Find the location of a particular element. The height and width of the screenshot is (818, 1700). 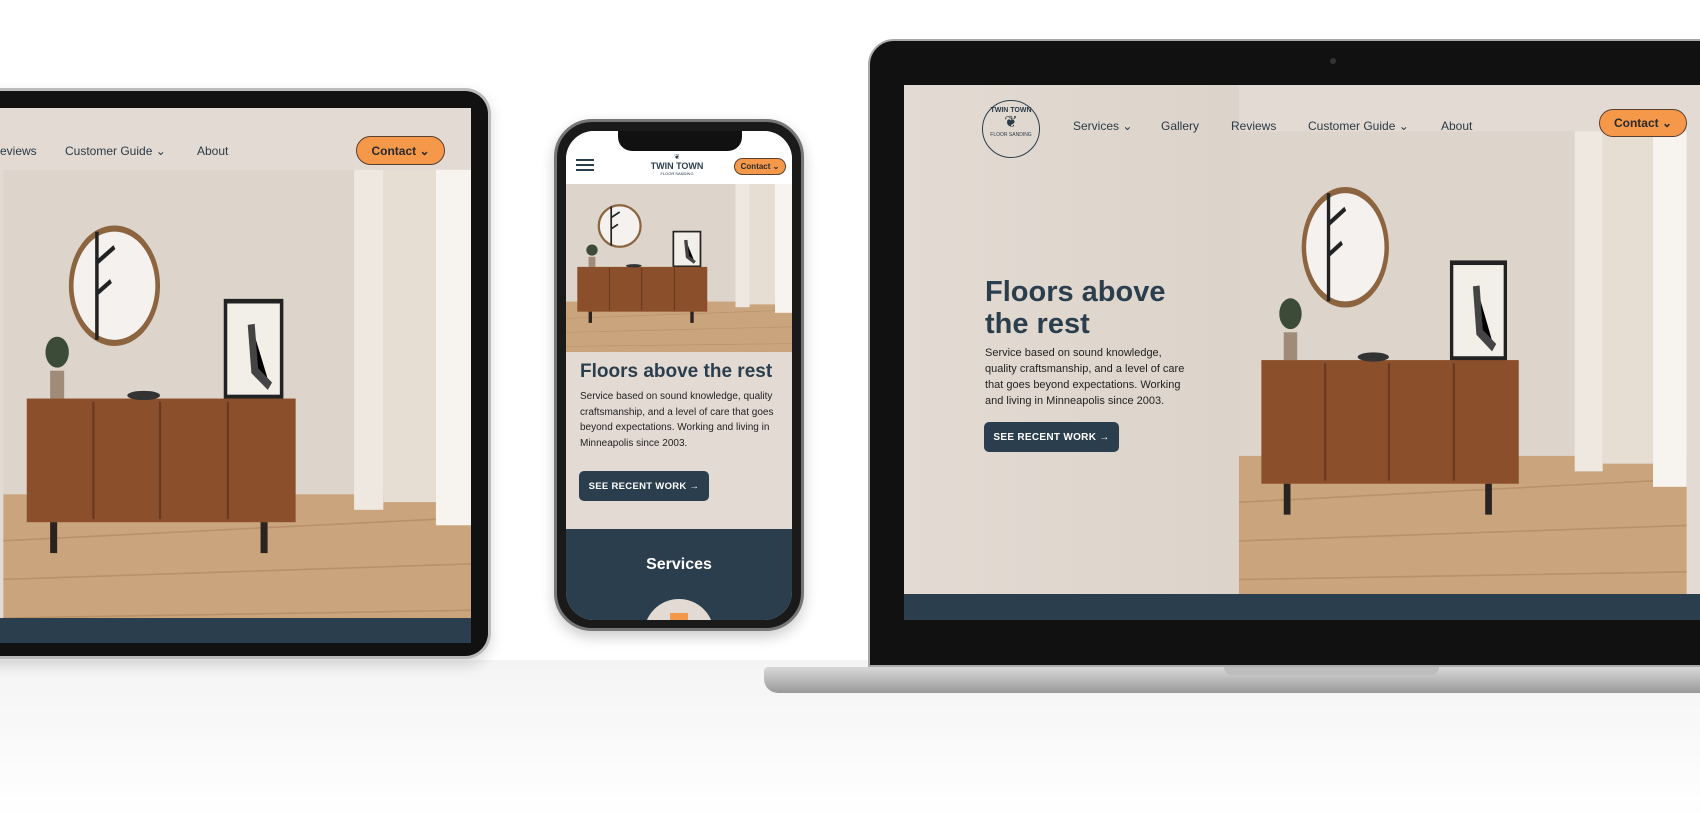

nav-gallery: Gallery is located at coordinates (1180, 126).